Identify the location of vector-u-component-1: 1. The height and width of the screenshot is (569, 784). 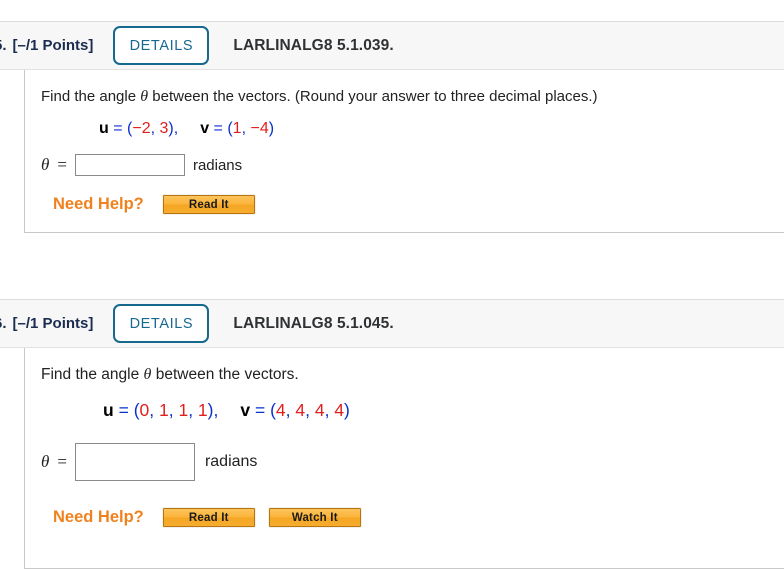
(163, 410).